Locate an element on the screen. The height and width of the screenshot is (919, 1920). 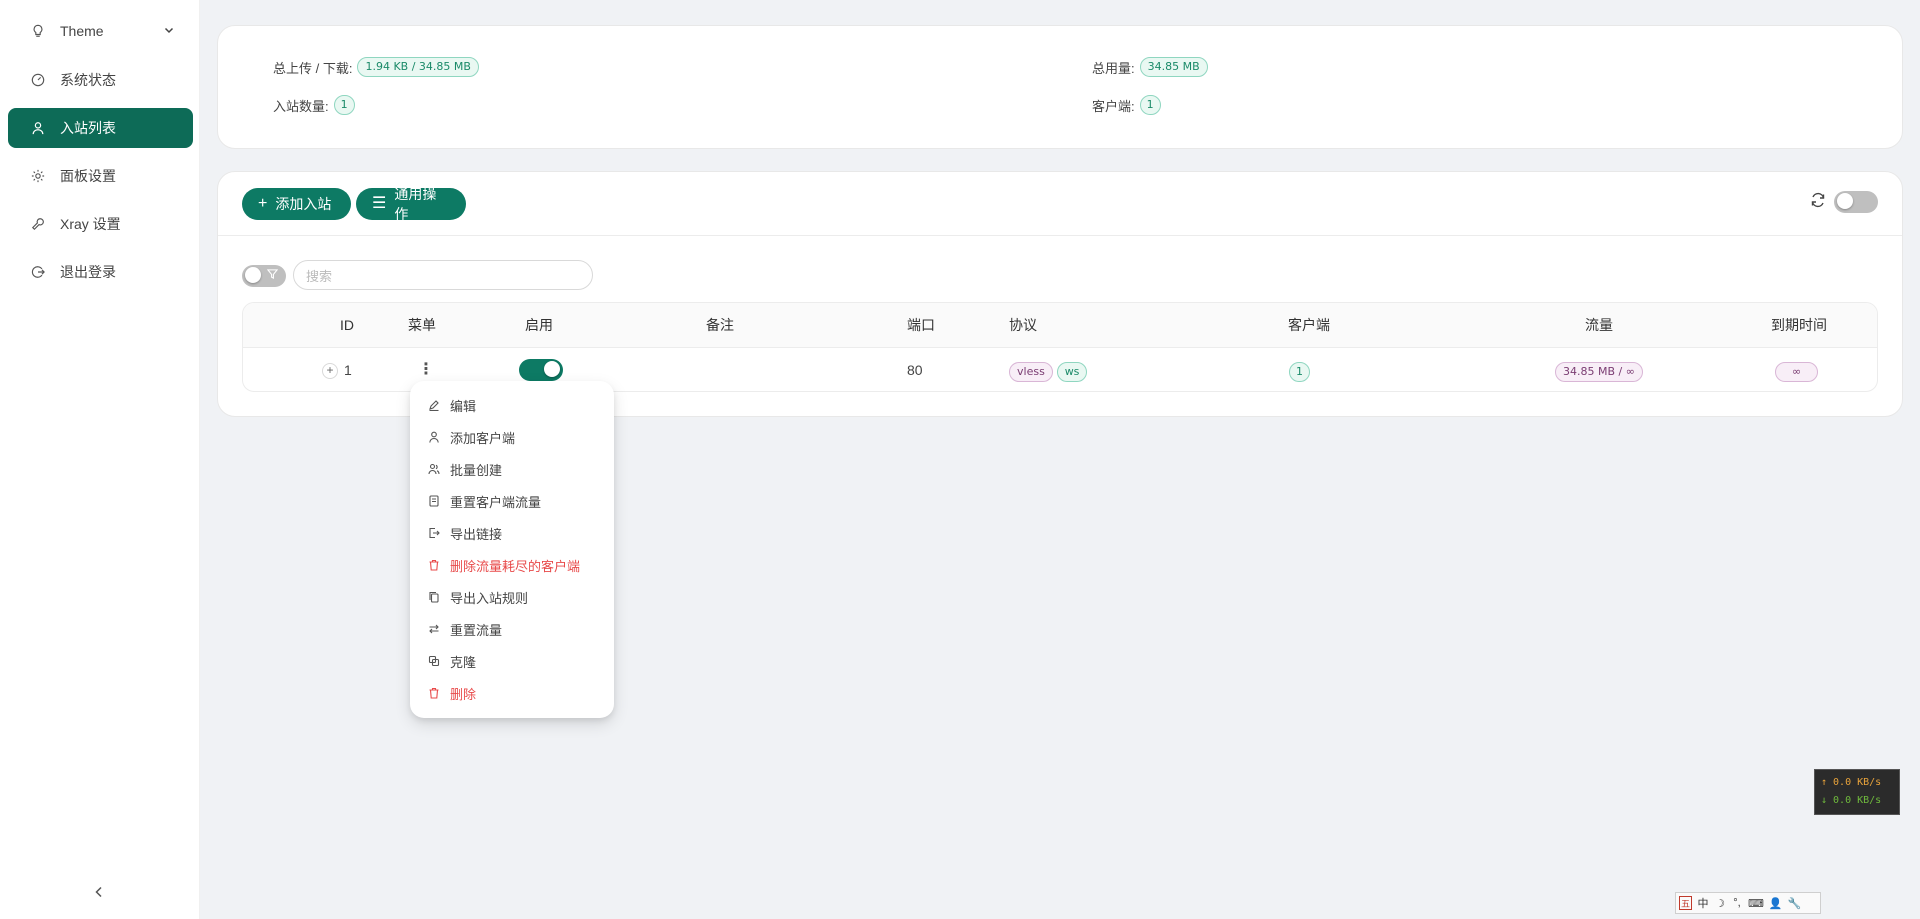
menu-item-edit: 编辑 is located at coordinates (452, 405).